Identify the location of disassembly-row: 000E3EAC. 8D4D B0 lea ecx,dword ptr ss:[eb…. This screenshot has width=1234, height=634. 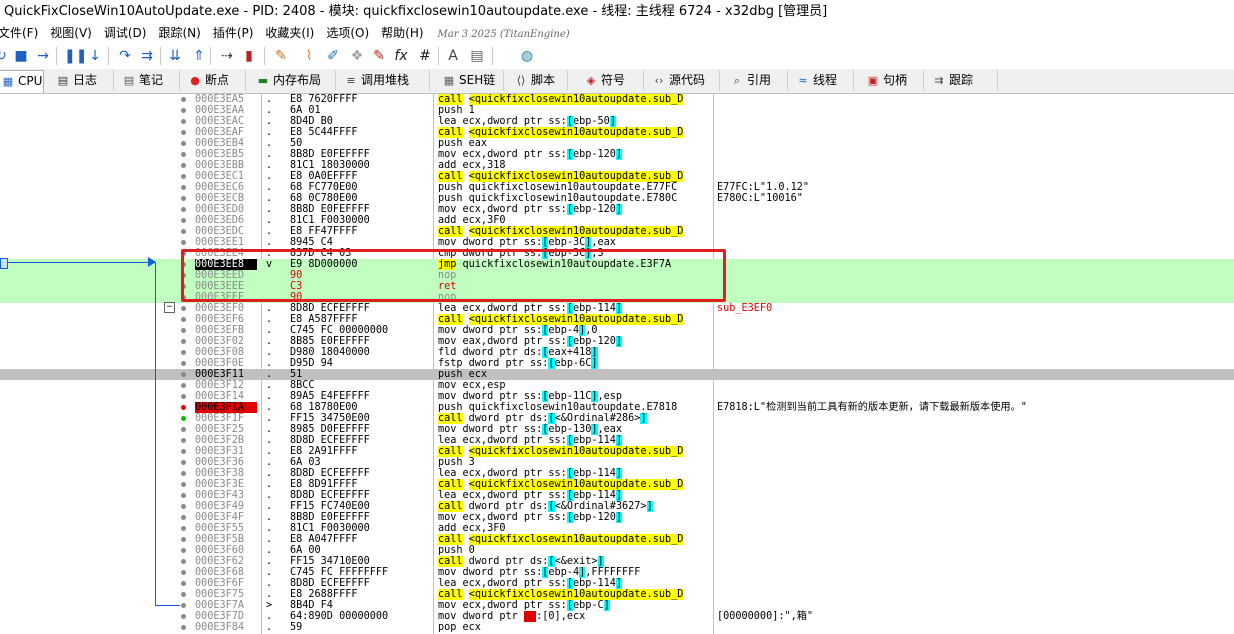
(617, 121).